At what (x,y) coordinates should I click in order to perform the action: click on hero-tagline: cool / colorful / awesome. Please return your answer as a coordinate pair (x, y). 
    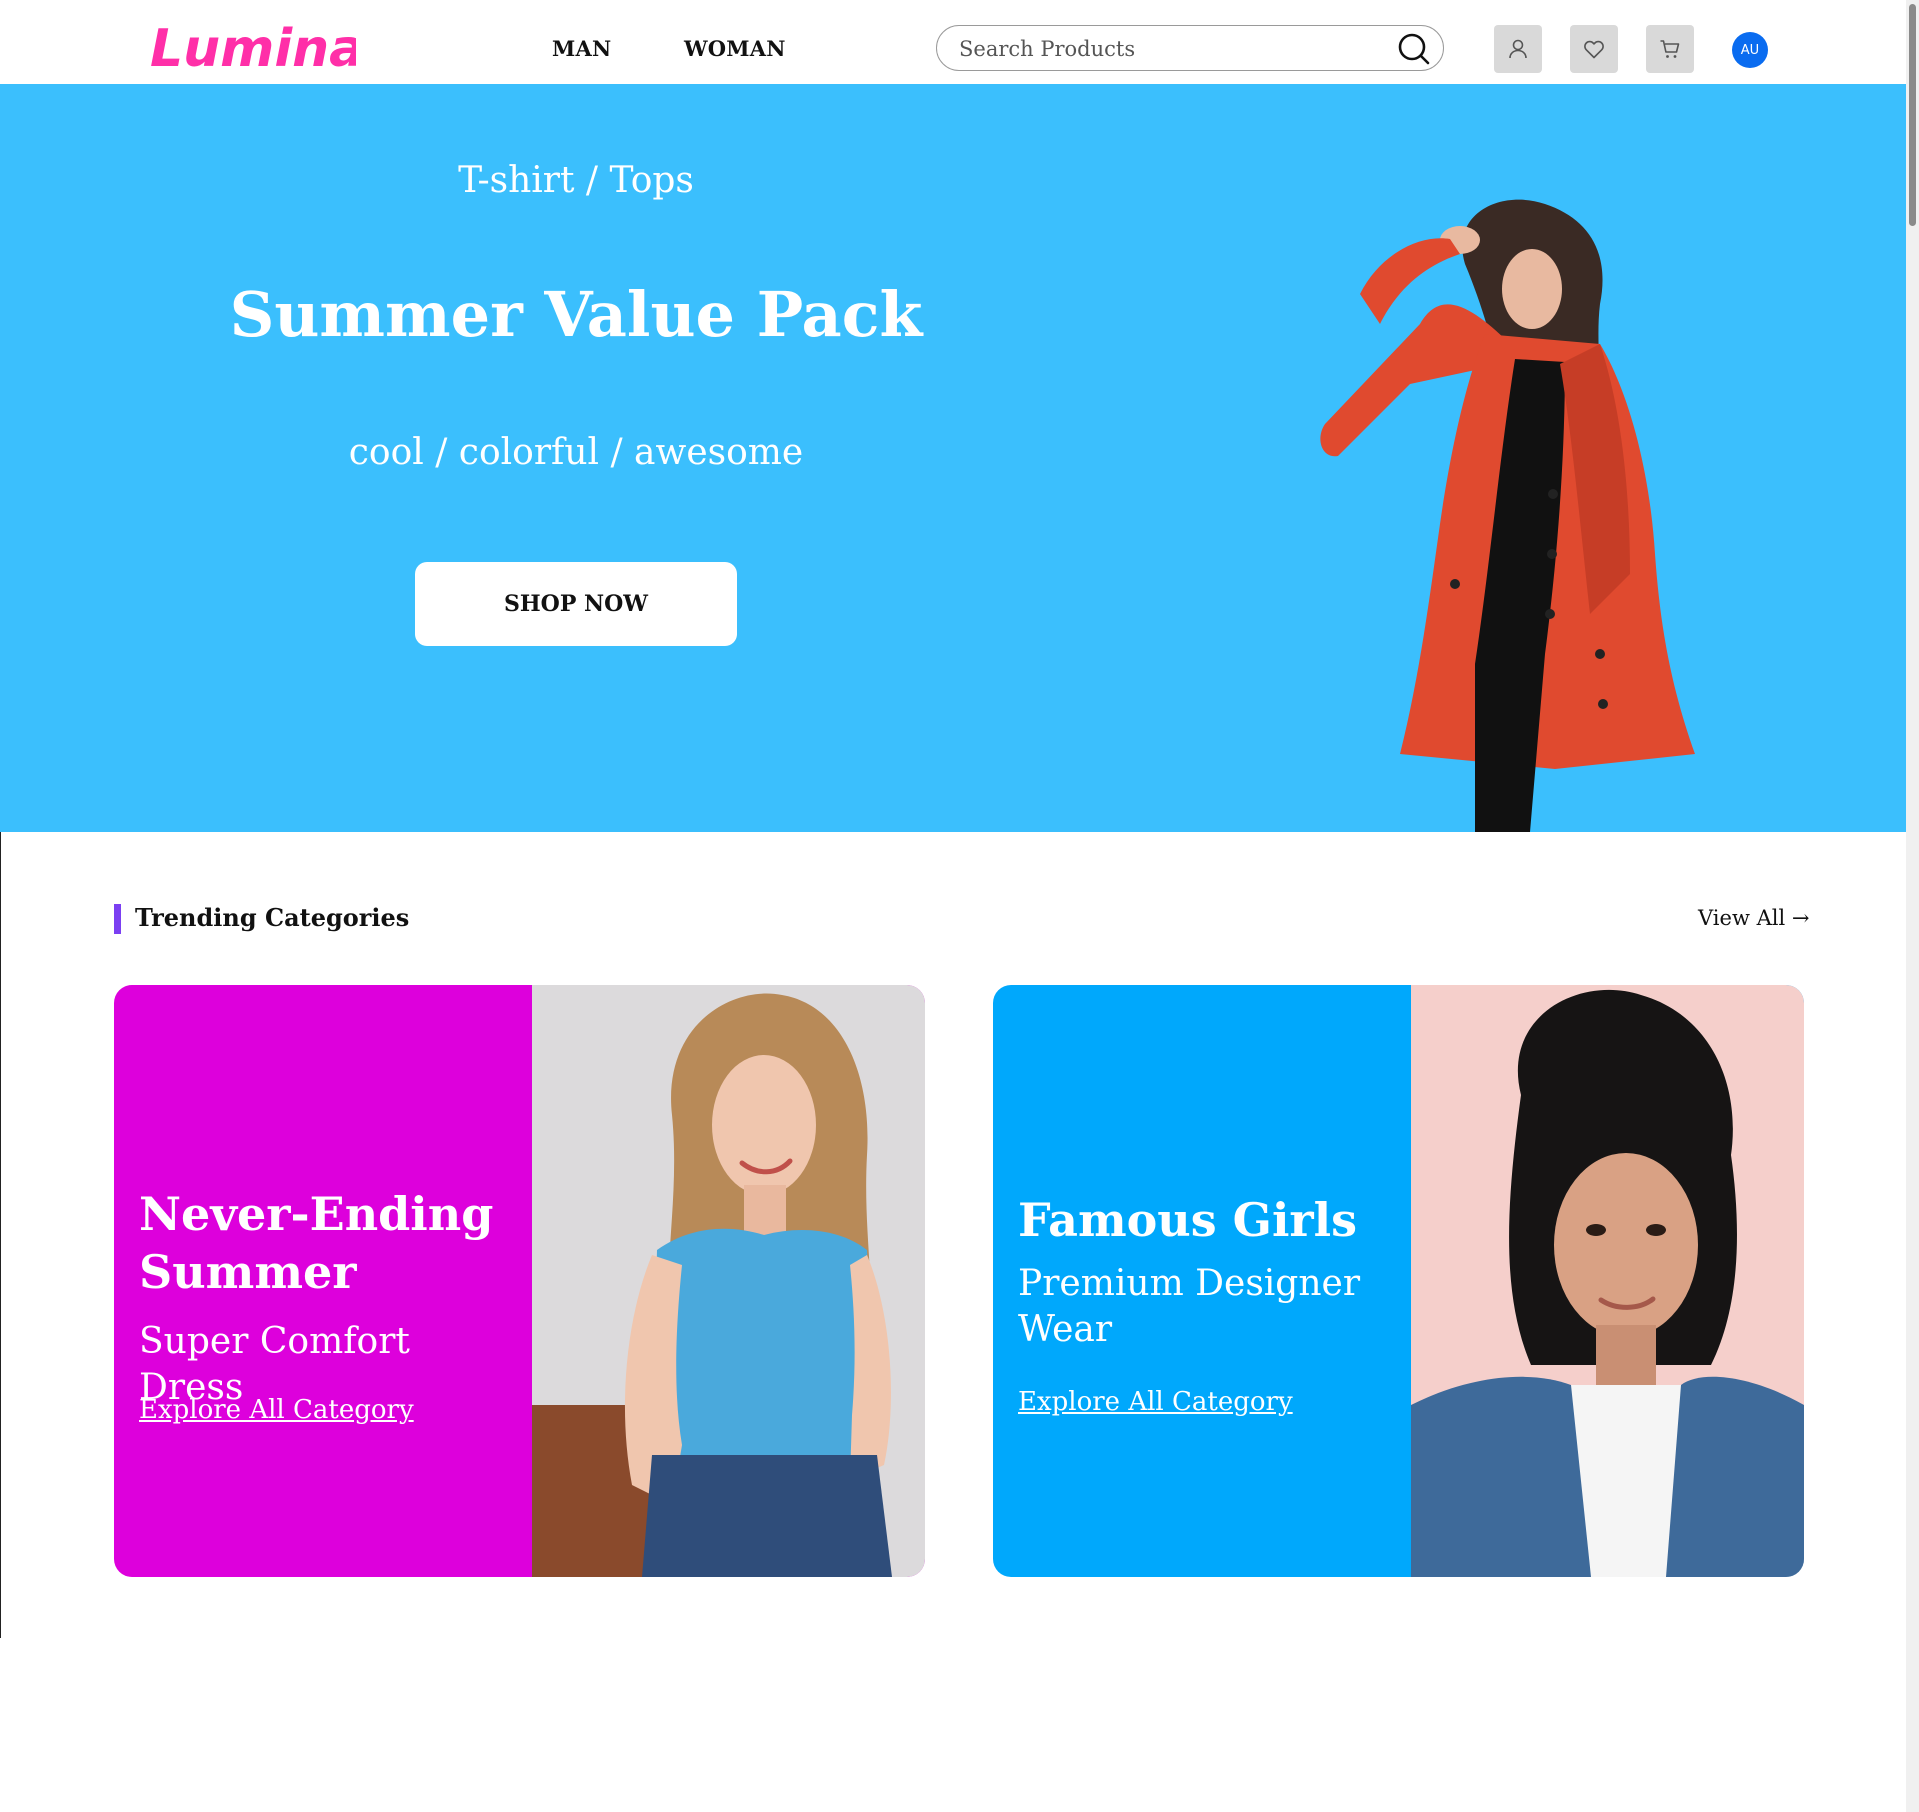
    Looking at the image, I should click on (576, 452).